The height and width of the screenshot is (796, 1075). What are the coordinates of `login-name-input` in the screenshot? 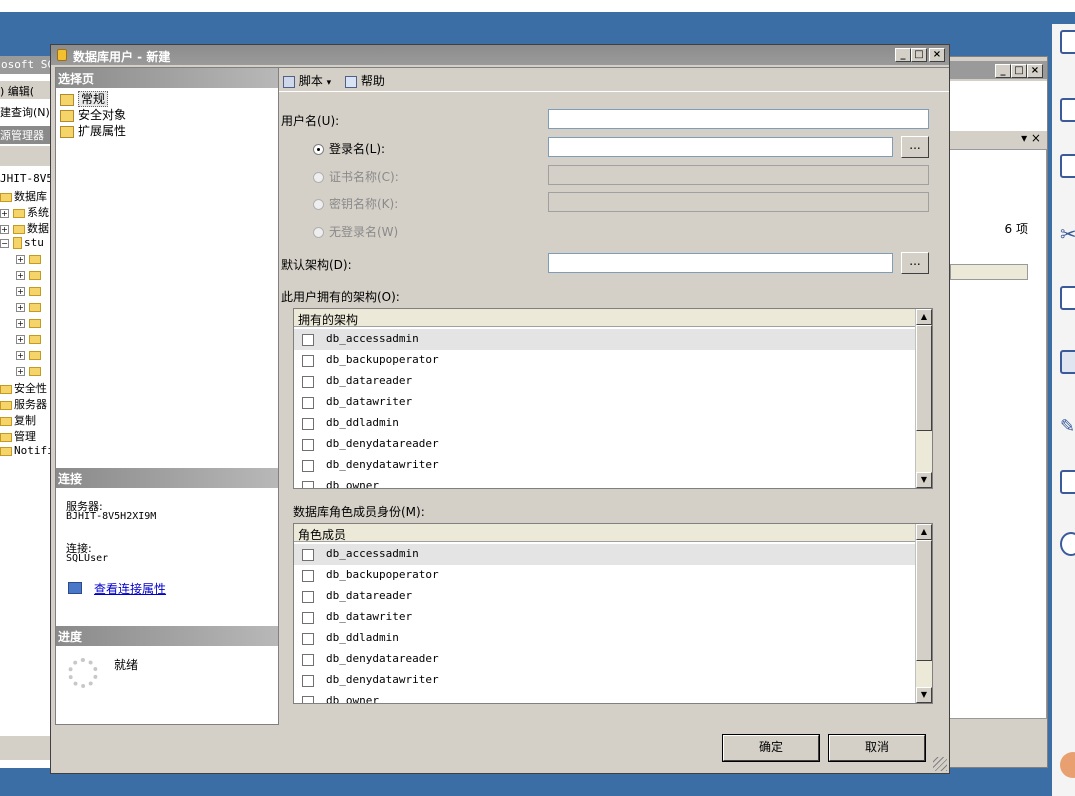 It's located at (720, 147).